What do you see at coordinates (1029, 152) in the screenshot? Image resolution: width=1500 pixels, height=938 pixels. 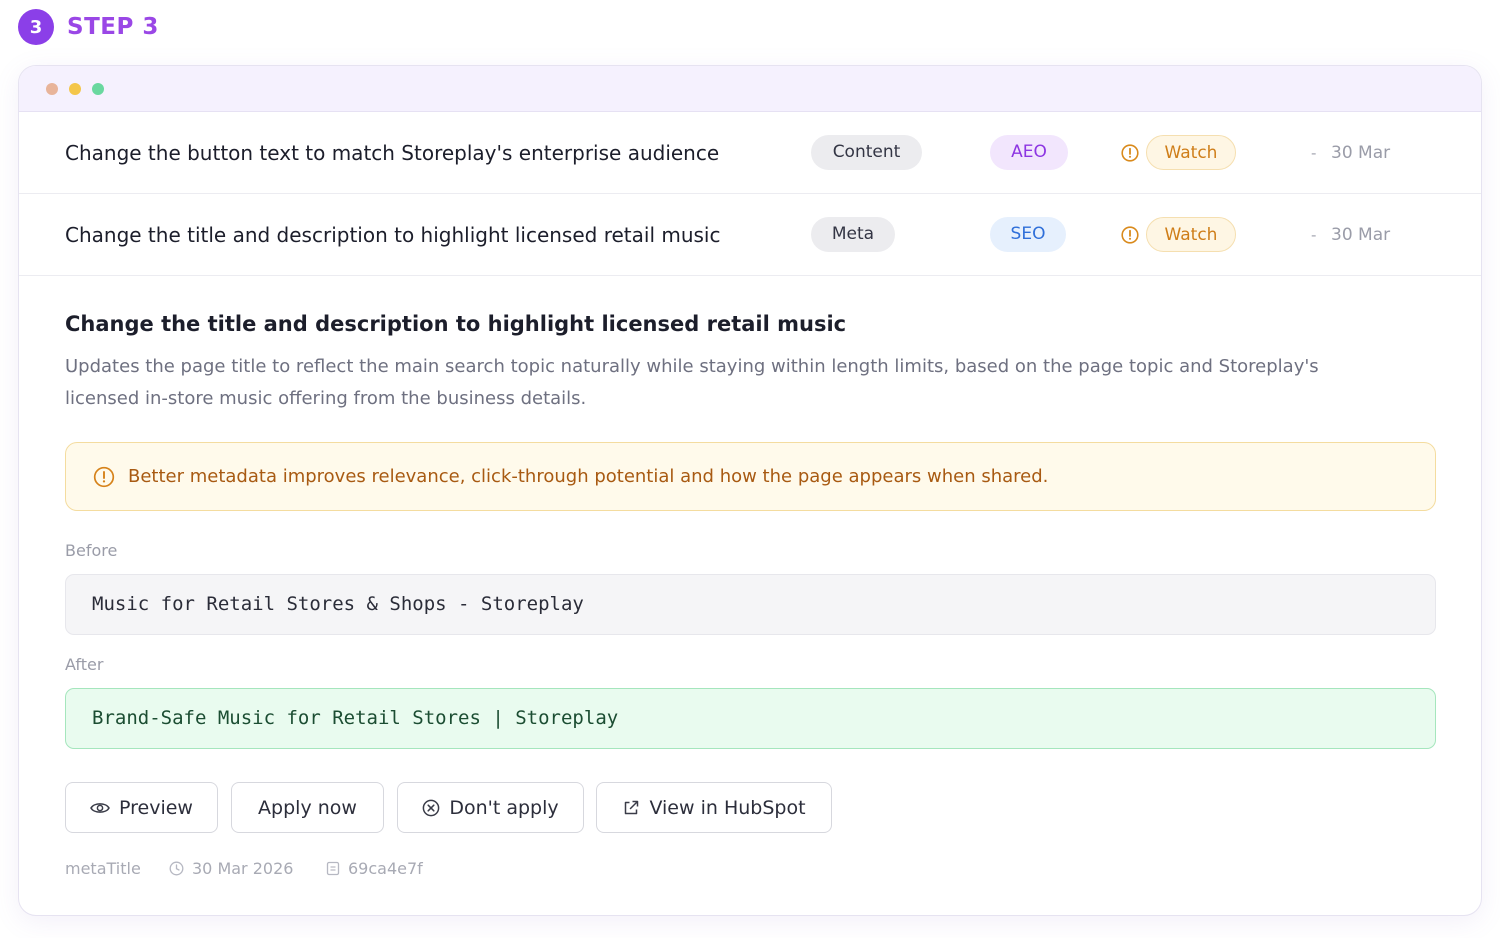 I see `type-badge-aeo: AEO` at bounding box center [1029, 152].